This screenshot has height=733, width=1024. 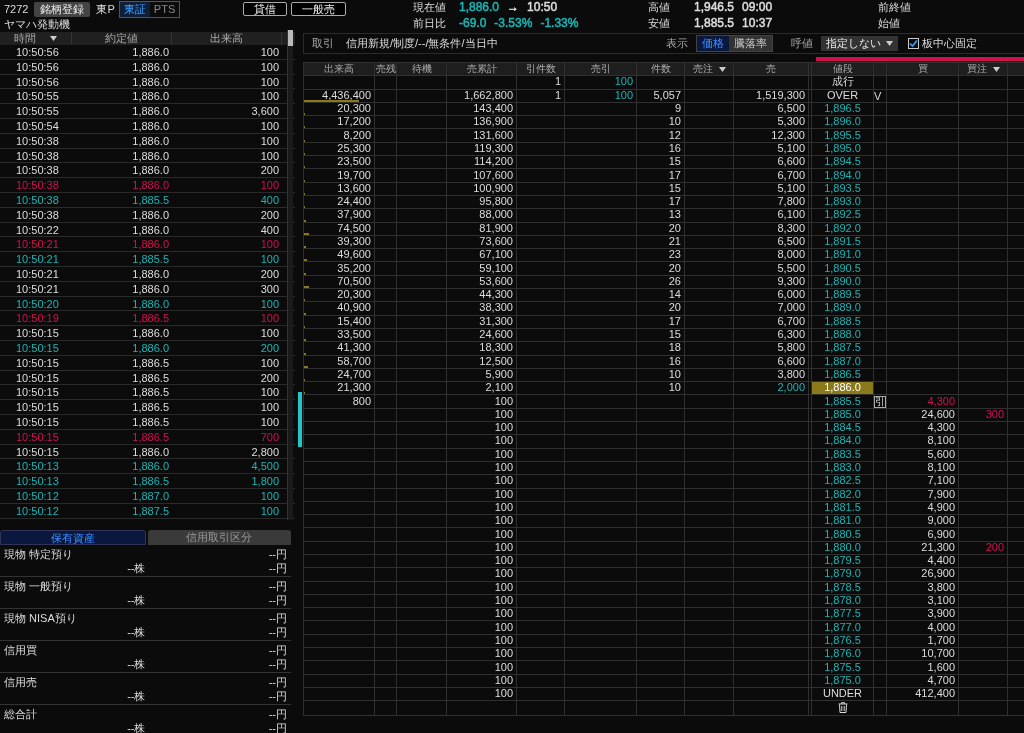 What do you see at coordinates (889, 43) in the screenshot?
I see `caret-icon` at bounding box center [889, 43].